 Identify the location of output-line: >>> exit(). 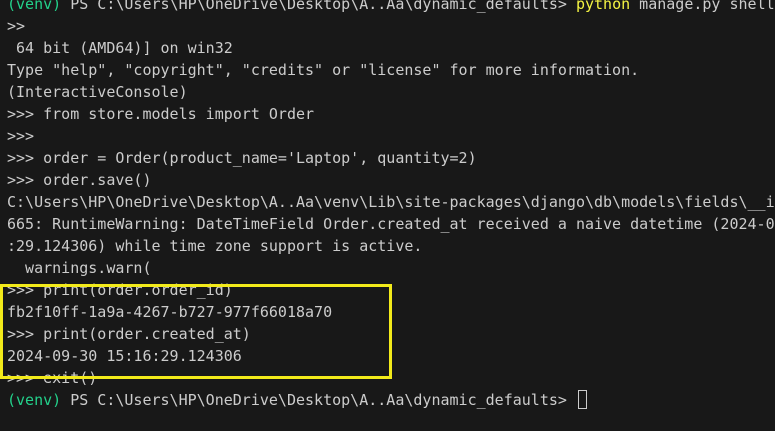
(52, 378).